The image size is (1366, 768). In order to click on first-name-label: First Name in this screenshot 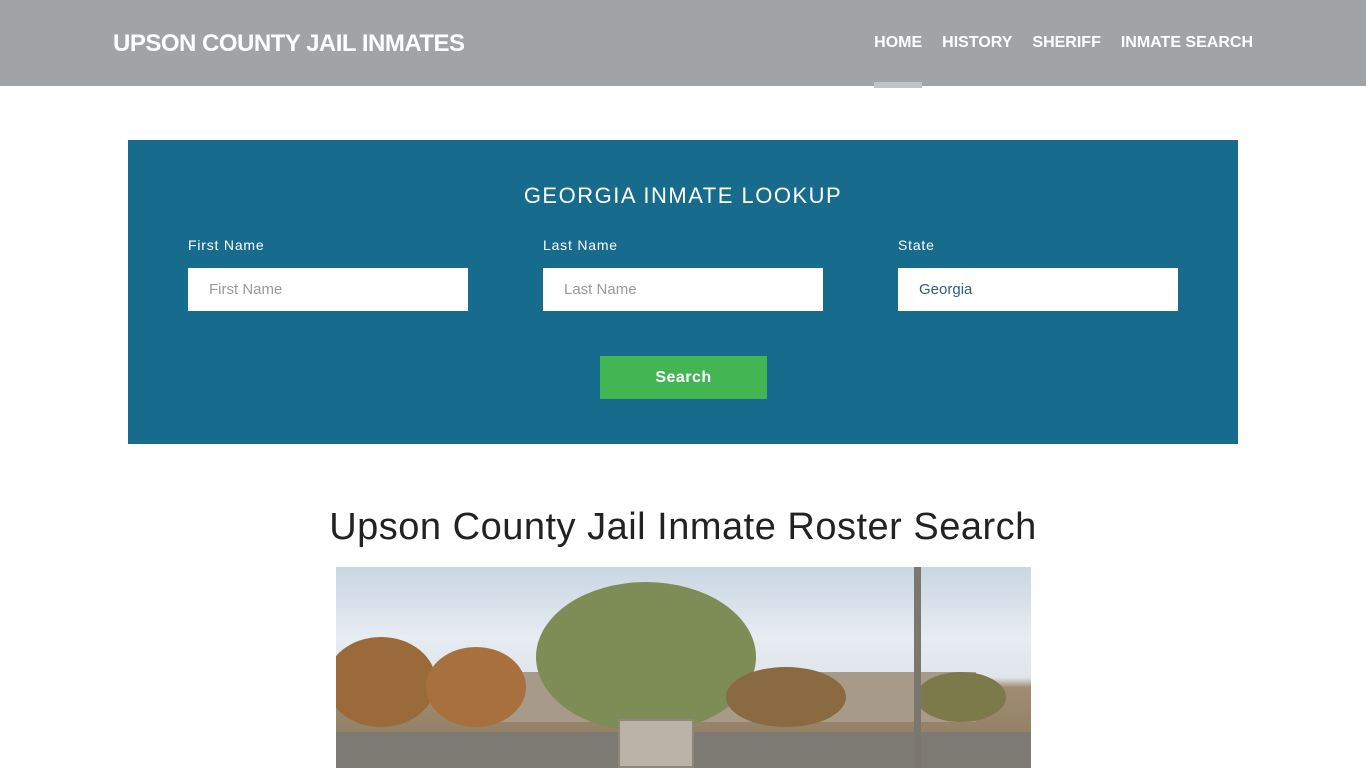, I will do `click(226, 245)`.